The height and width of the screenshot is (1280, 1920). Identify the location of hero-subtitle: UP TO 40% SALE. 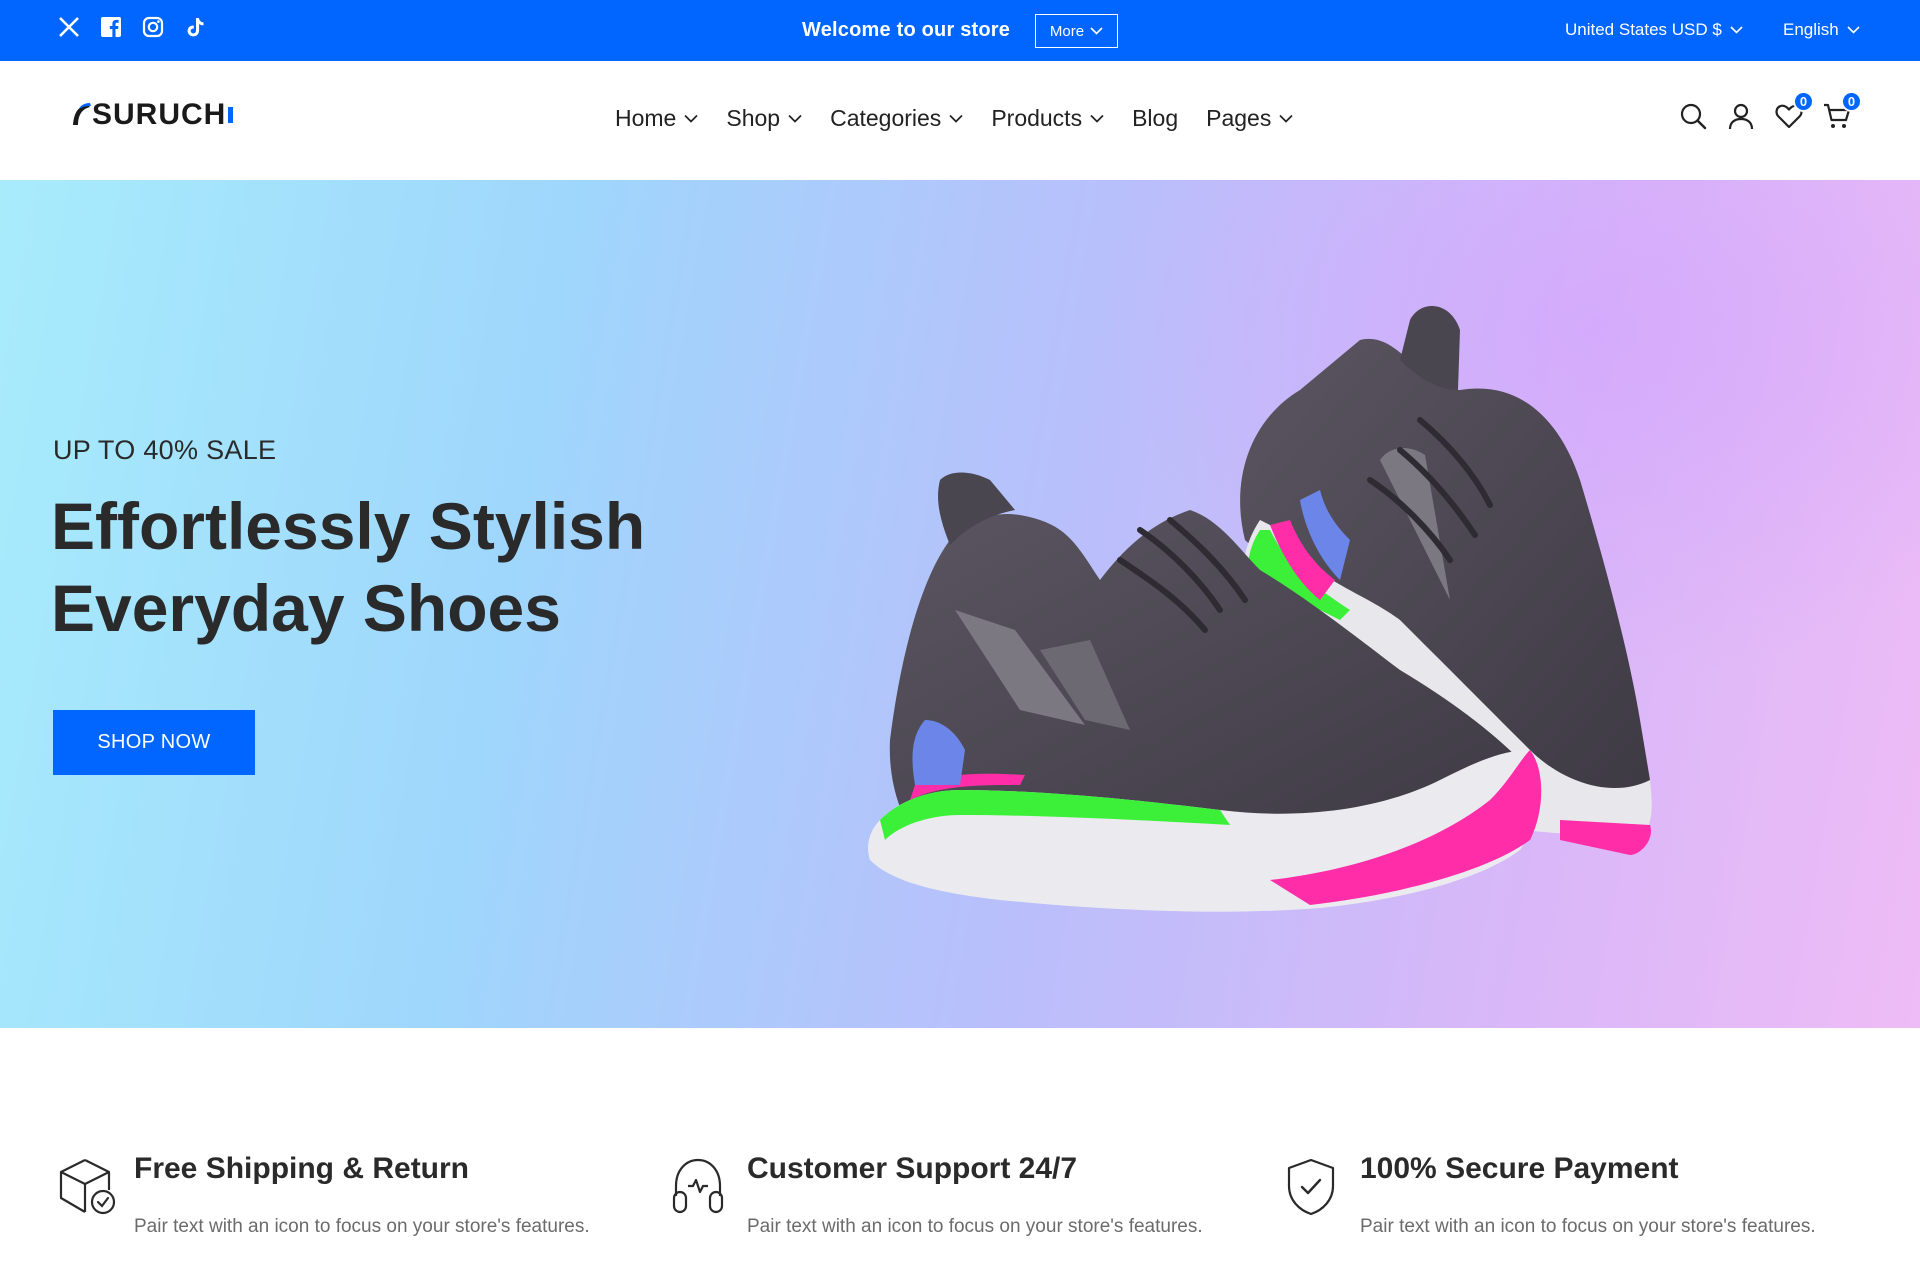
(165, 450).